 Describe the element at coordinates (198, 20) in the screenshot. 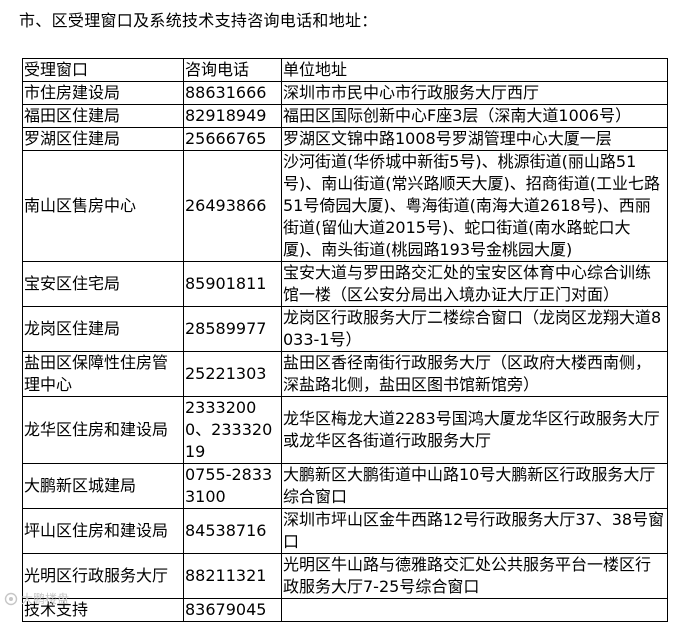

I see `page-heading: 市、区受理窗口及系统技术支持咨询电话和地址：` at that location.